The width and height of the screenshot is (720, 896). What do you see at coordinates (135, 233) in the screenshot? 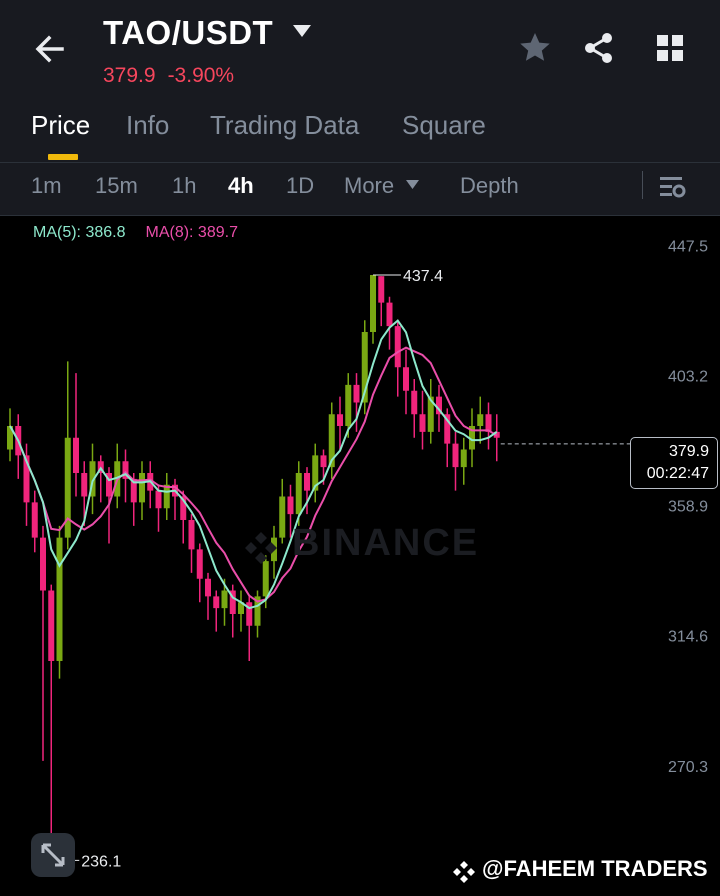
I see `ma-legend: MA(5): 386.8 MA(8): 389.7` at bounding box center [135, 233].